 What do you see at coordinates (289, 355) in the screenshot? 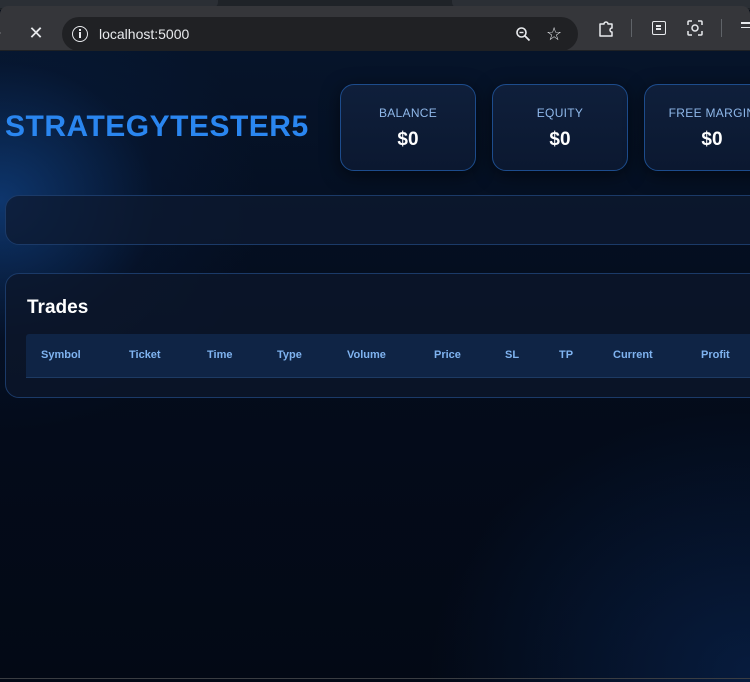
I see `column-header-type: Type` at bounding box center [289, 355].